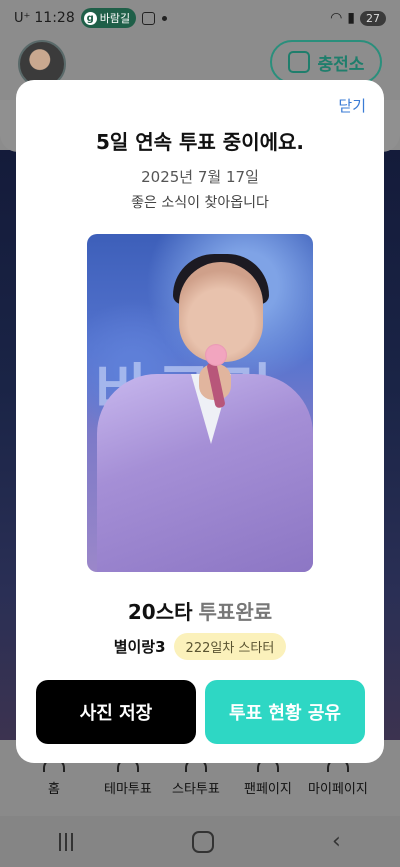 This screenshot has width=400, height=867. I want to click on modal-date: 2025년 7월 17일, so click(200, 177).